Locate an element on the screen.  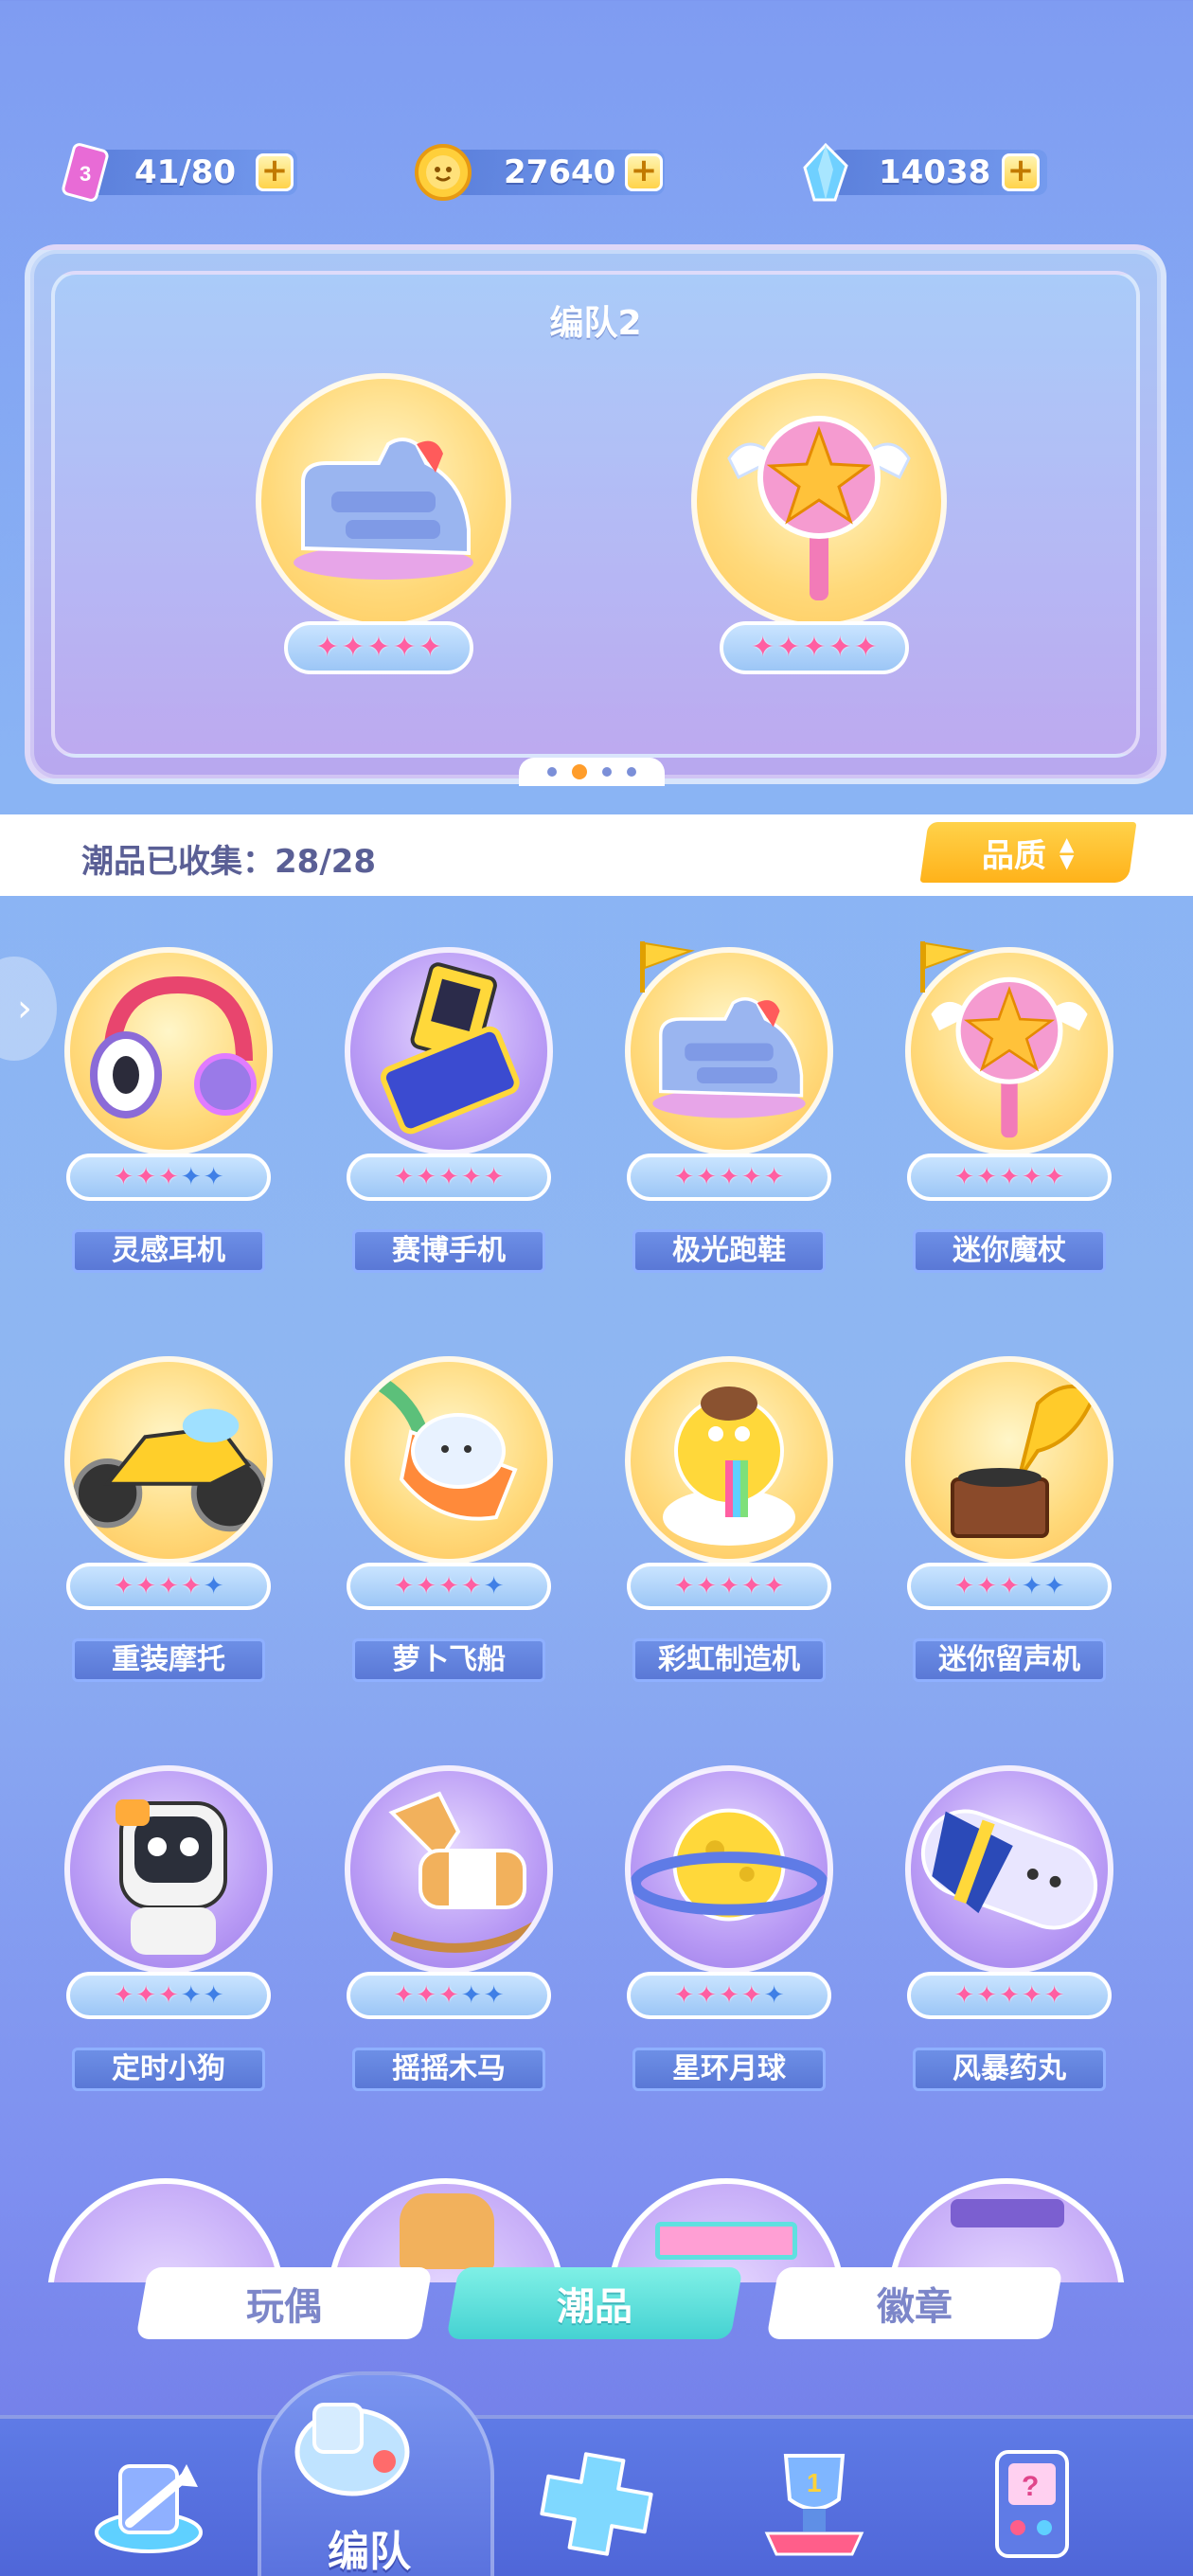
coin-value: 27640 is located at coordinates (560, 172).